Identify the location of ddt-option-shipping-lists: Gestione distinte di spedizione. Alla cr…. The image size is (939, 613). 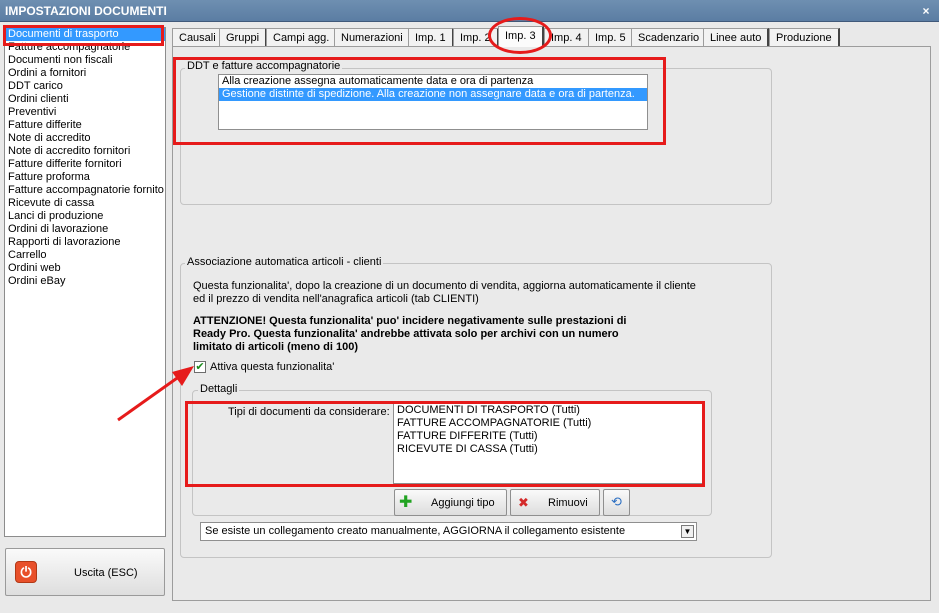
(433, 94).